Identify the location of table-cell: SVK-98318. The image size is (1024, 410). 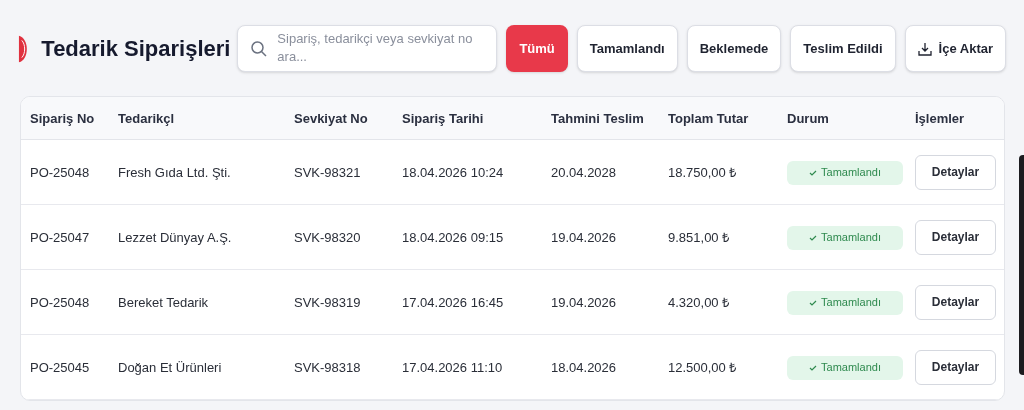
(327, 367).